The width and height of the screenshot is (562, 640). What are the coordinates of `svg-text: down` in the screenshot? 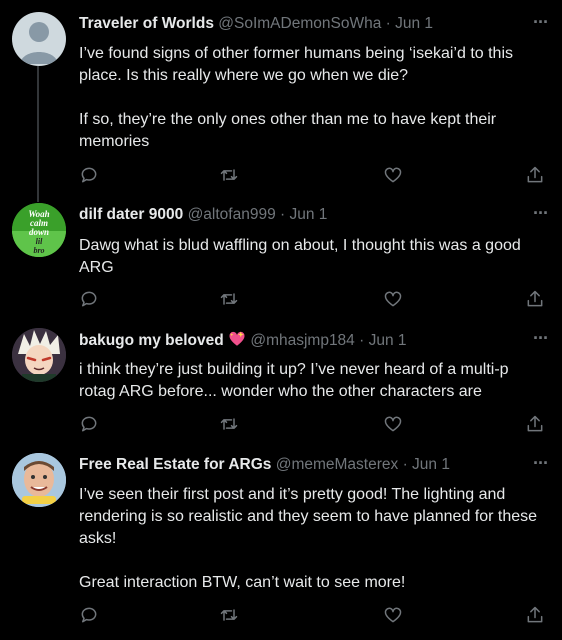 It's located at (39, 232).